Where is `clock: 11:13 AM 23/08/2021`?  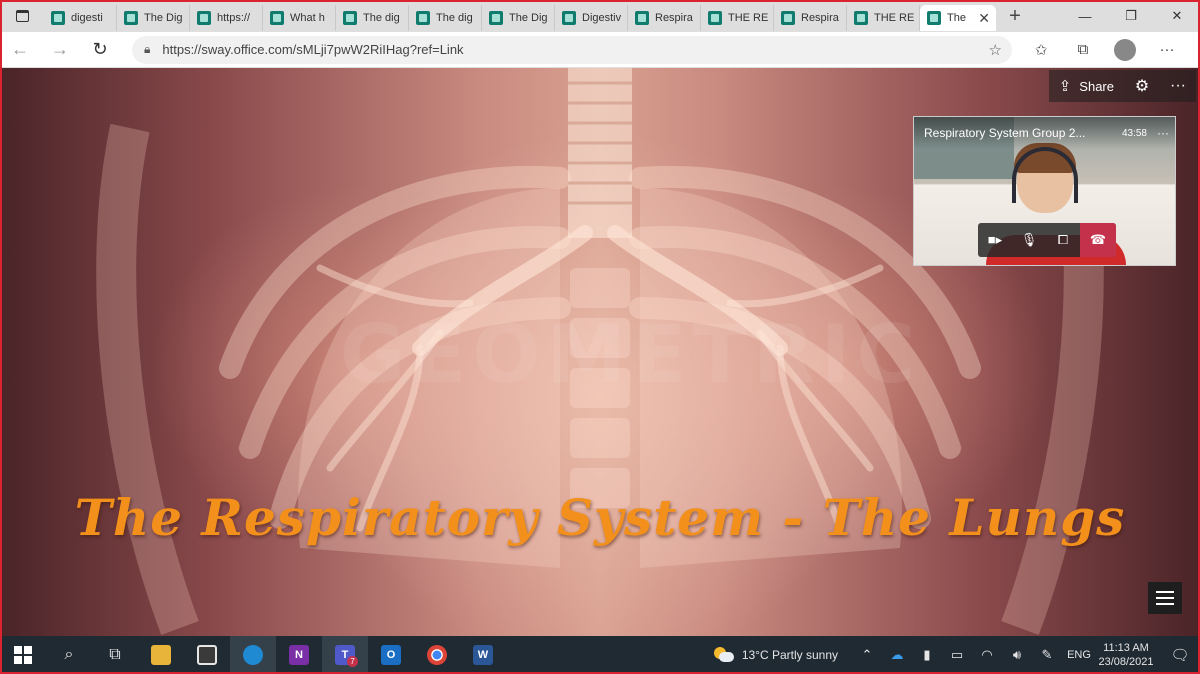
clock: 11:13 AM 23/08/2021 is located at coordinates (1126, 655).